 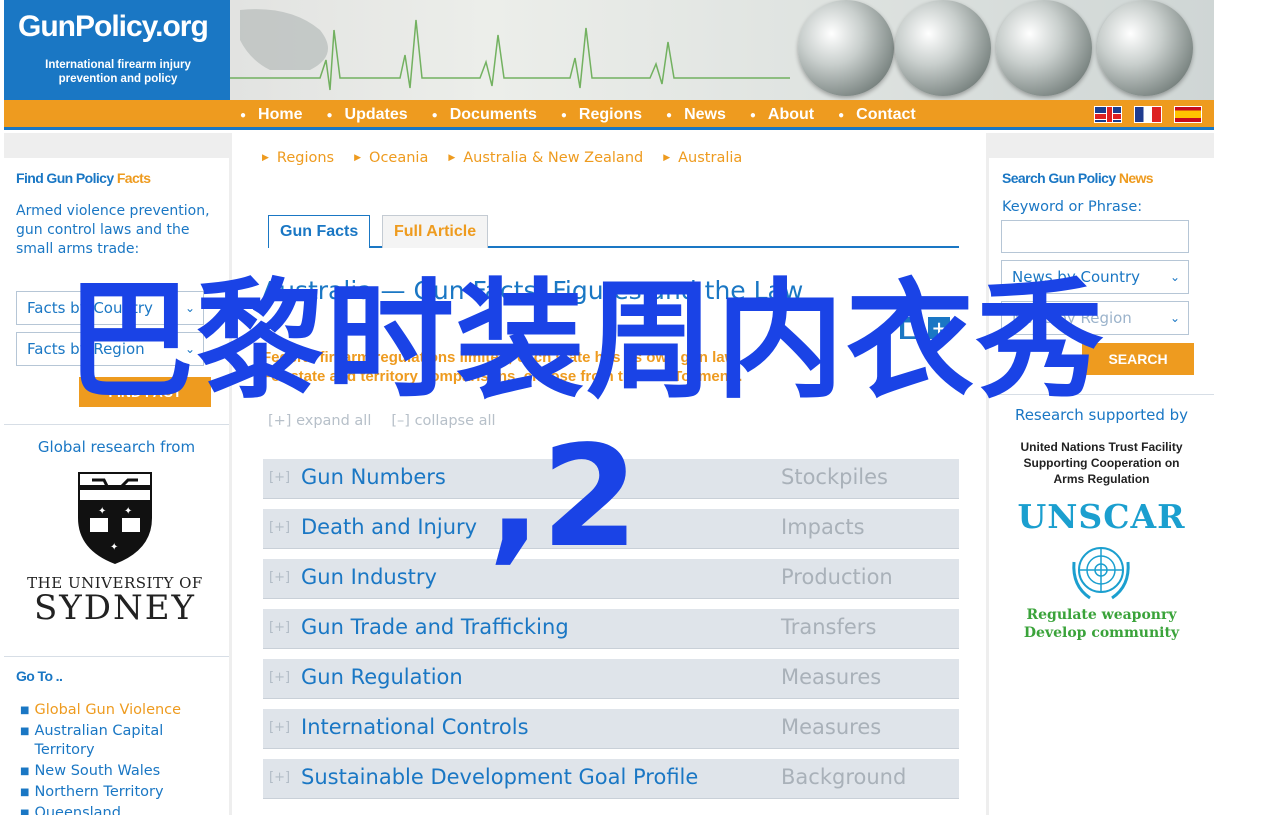 What do you see at coordinates (1059, 178) in the screenshot?
I see `news-heading-text: Search Gun Policy` at bounding box center [1059, 178].